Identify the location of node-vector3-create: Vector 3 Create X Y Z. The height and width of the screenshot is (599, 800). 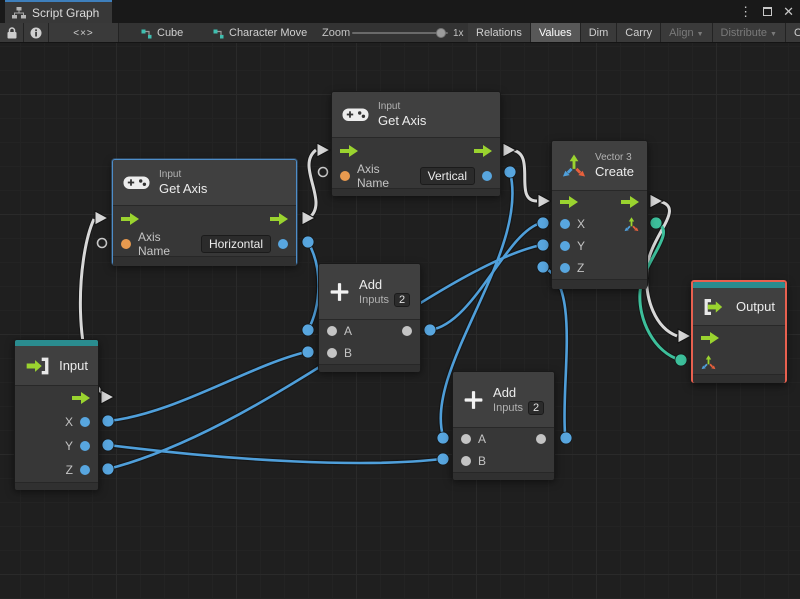
(599, 214).